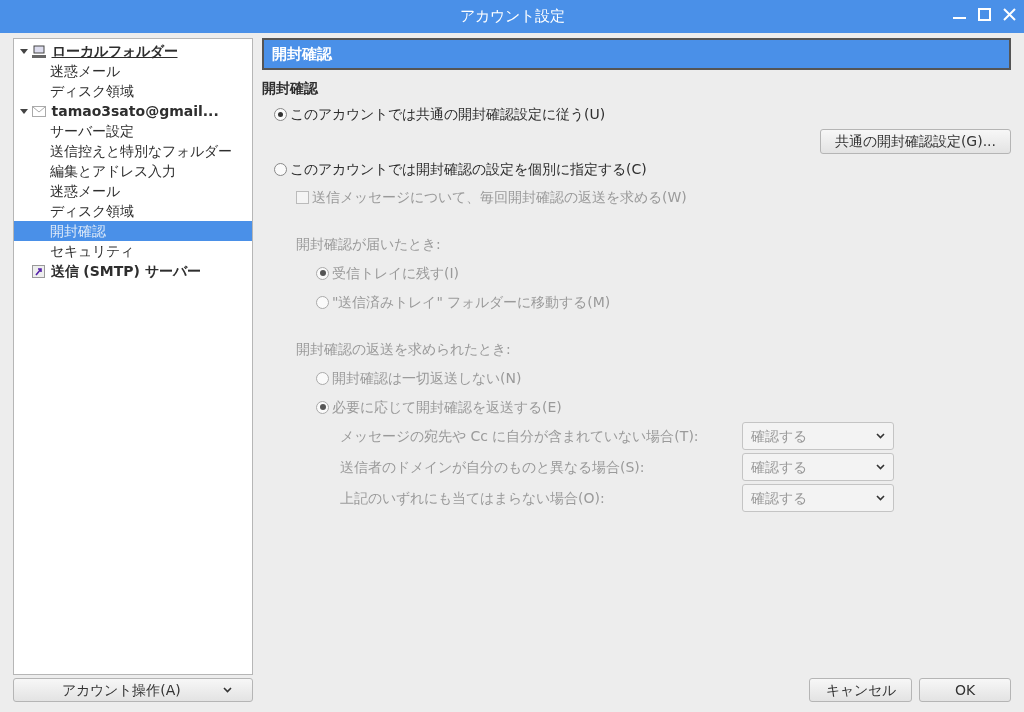 The image size is (1024, 712). Describe the element at coordinates (984, 14) in the screenshot. I see `maximize-icon` at that location.